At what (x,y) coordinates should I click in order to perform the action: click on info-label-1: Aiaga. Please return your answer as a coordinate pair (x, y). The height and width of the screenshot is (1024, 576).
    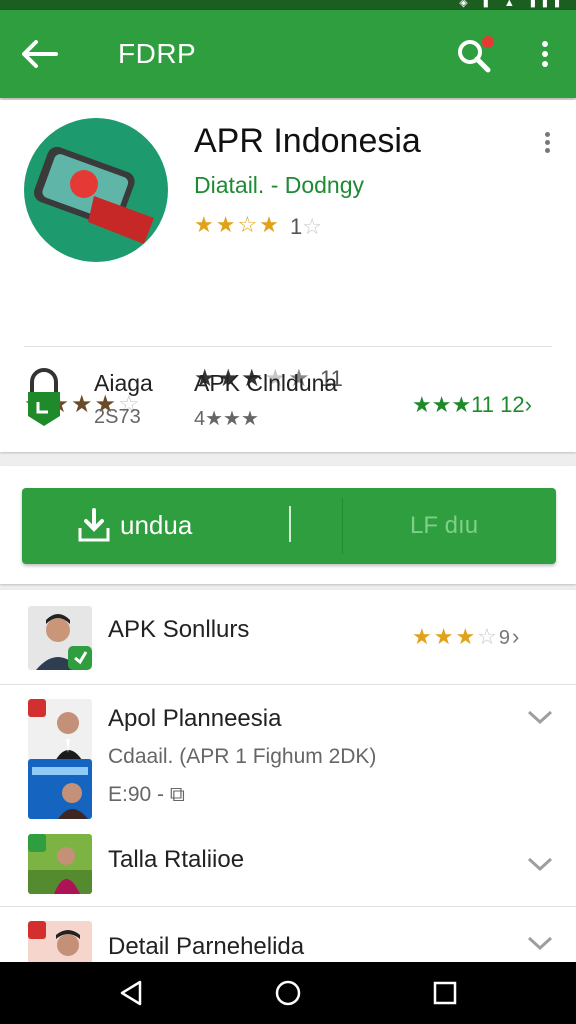
    Looking at the image, I should click on (123, 383).